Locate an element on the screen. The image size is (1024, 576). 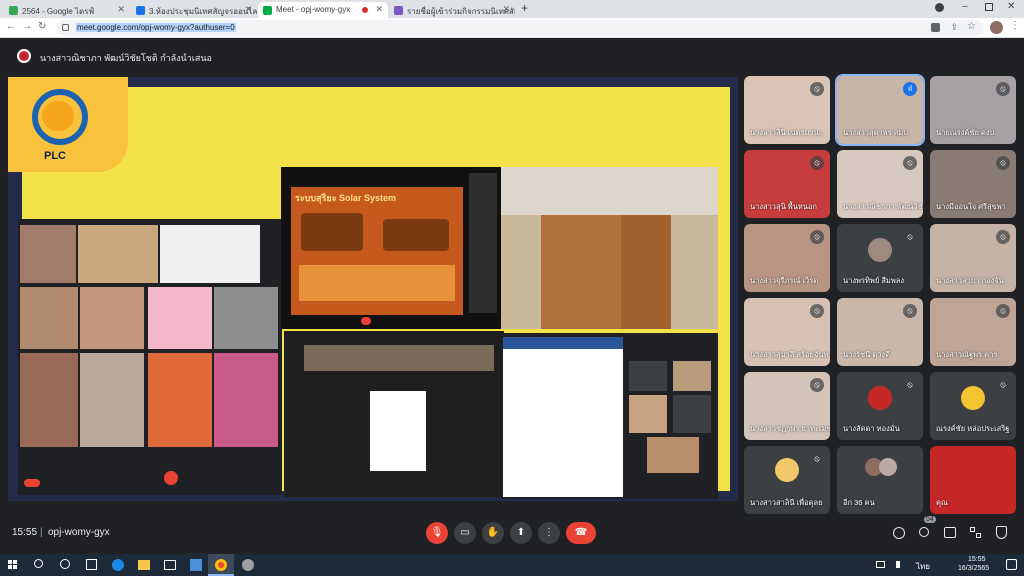
notifications-icon is located at coordinates (1011, 564).